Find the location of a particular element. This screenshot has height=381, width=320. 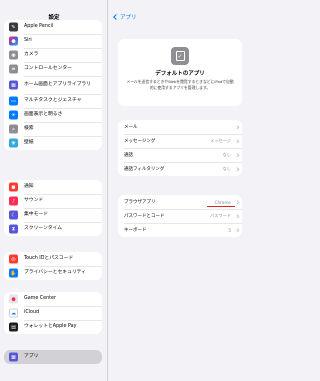

home-screen-icon: ▦ is located at coordinates (13, 85).